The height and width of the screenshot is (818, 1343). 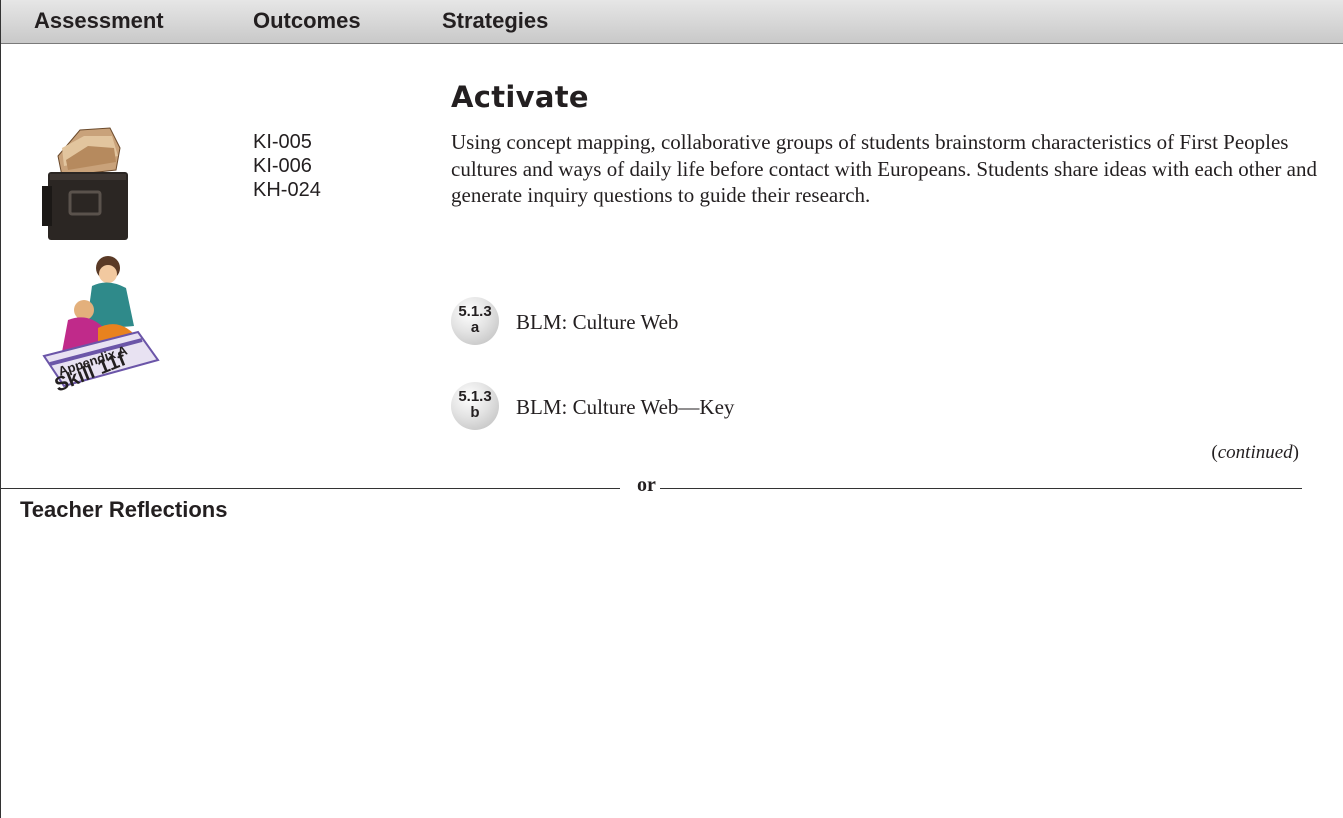 What do you see at coordinates (0, 409) in the screenshot?
I see `left-border-rule` at bounding box center [0, 409].